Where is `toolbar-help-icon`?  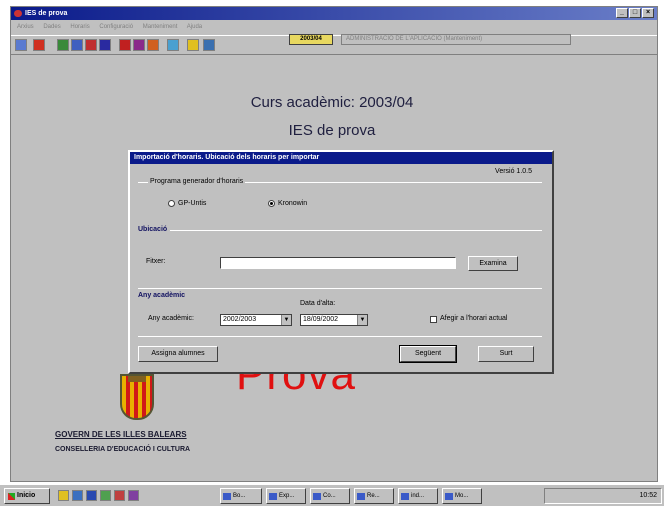
toolbar-help-icon is located at coordinates (193, 45).